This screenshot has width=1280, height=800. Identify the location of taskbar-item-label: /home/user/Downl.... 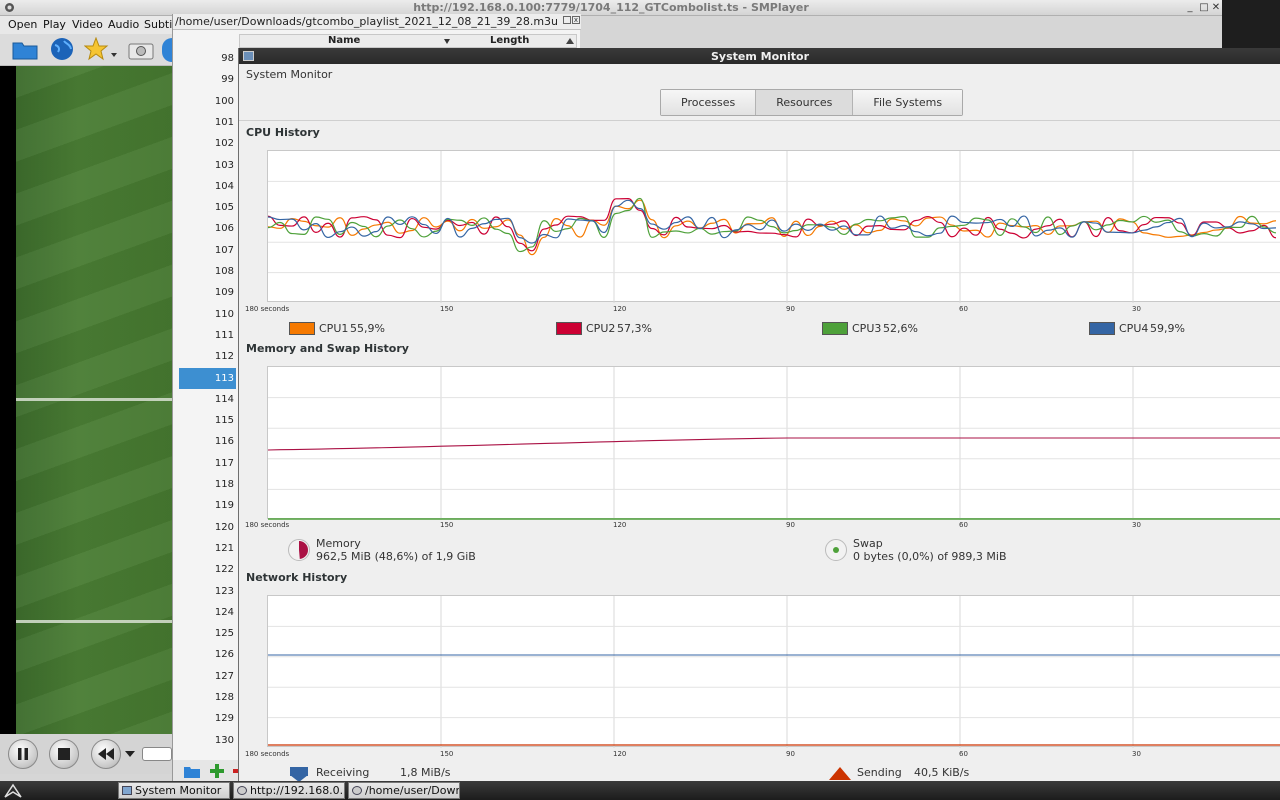
(412, 790).